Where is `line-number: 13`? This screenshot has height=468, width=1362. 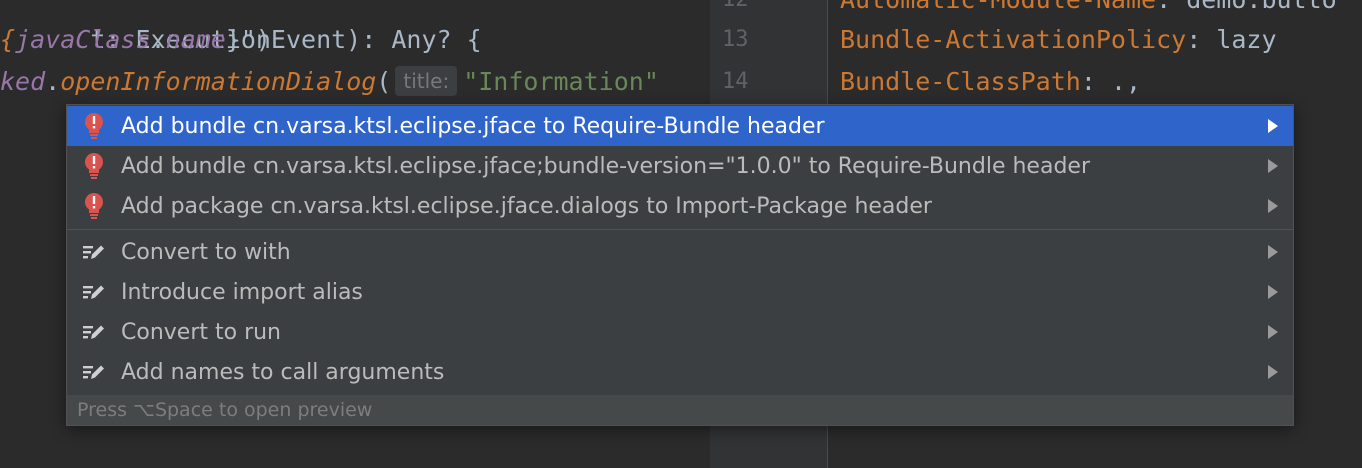 line-number: 13 is located at coordinates (735, 39).